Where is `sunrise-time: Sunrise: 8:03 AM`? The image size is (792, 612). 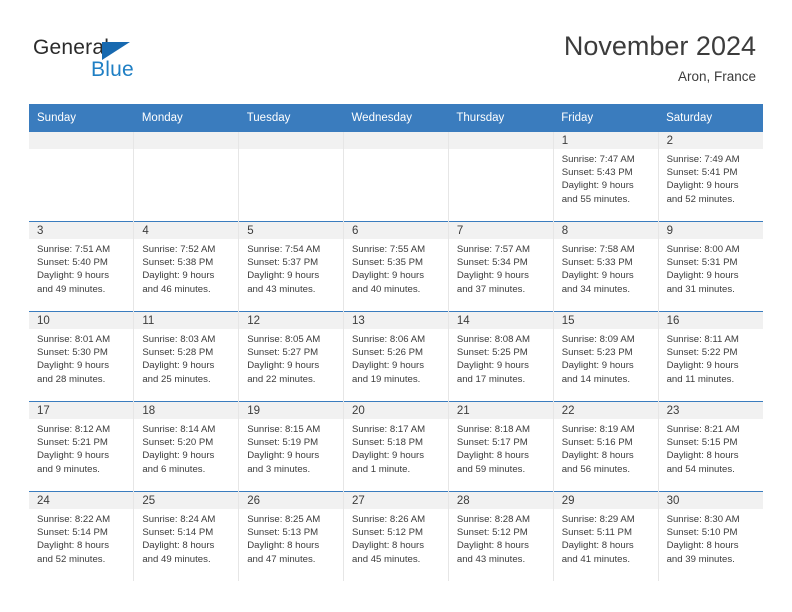 sunrise-time: Sunrise: 8:03 AM is located at coordinates (179, 339).